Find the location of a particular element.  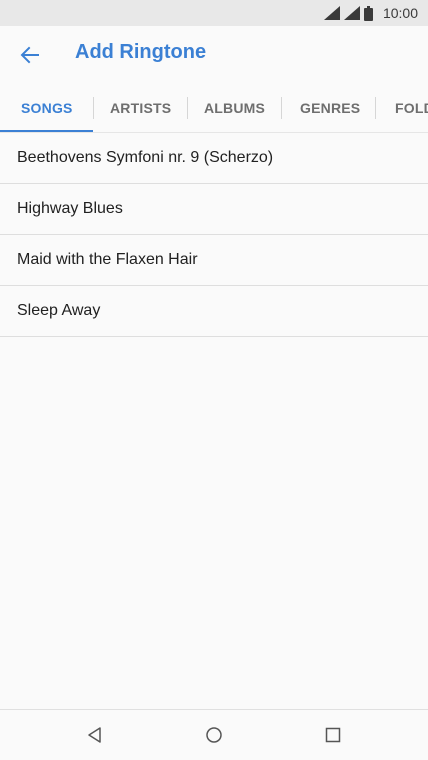

status-icons: 10:00 is located at coordinates (370, 13).